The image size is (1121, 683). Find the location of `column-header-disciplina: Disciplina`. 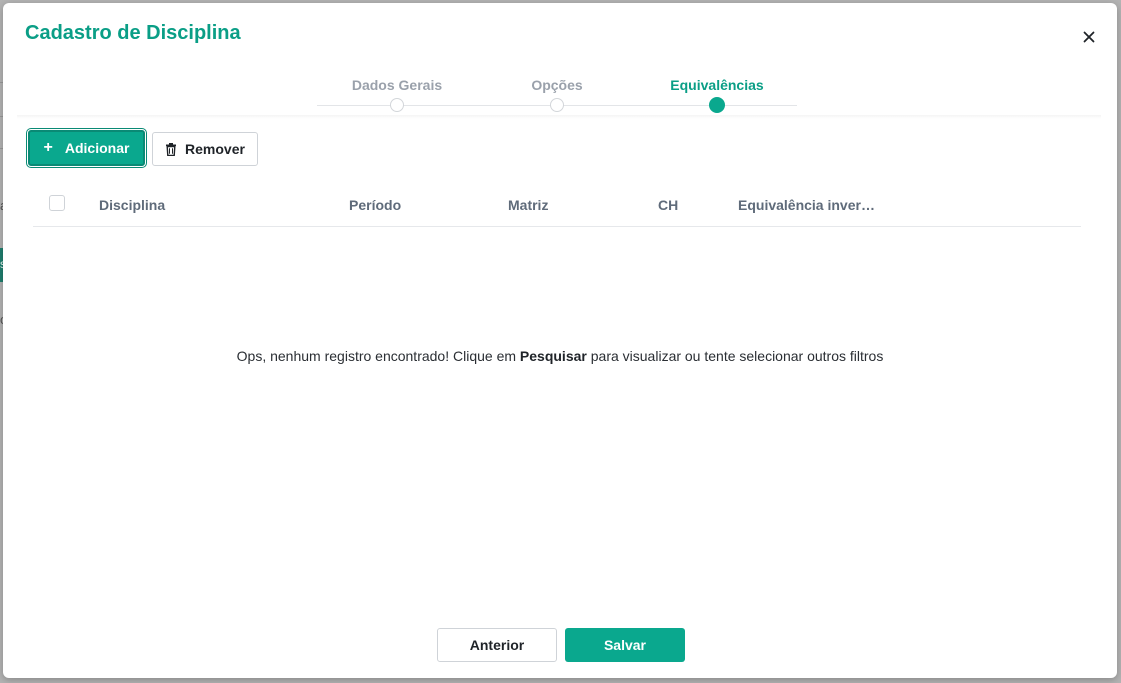

column-header-disciplina: Disciplina is located at coordinates (132, 205).